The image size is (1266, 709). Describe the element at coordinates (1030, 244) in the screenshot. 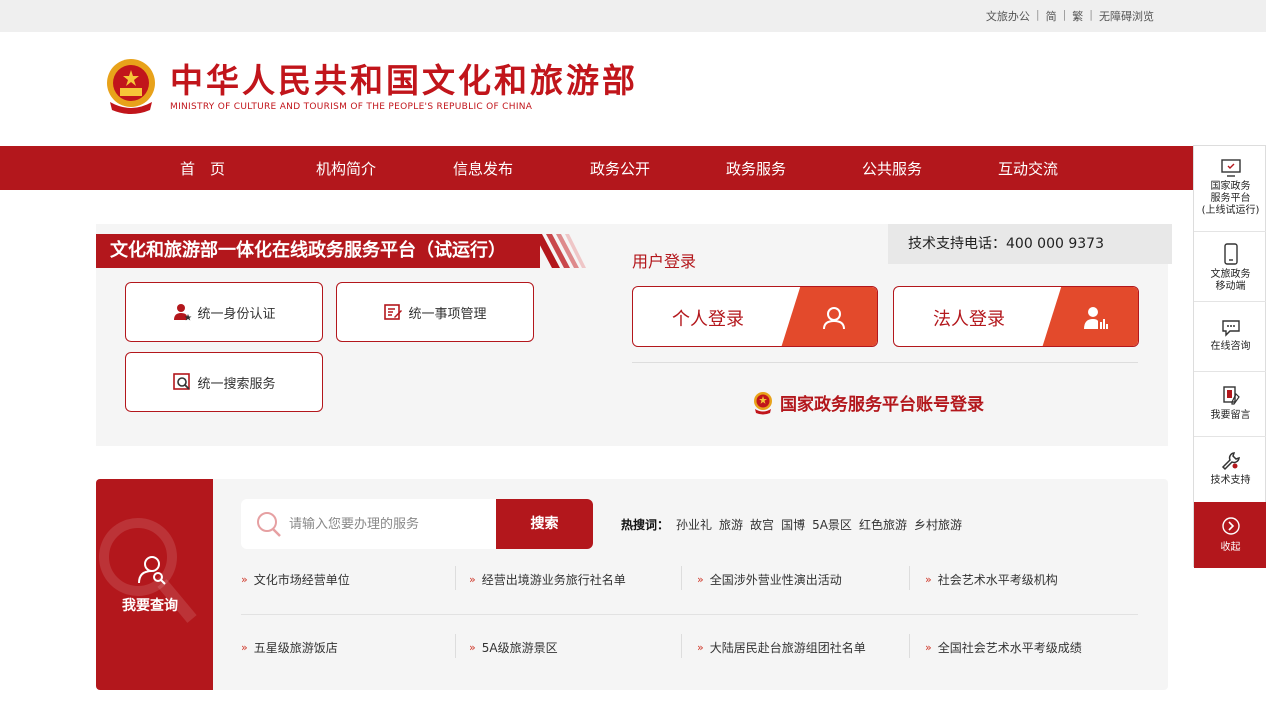

I see `support-phone: 技术支持电话：400 000 9373` at that location.